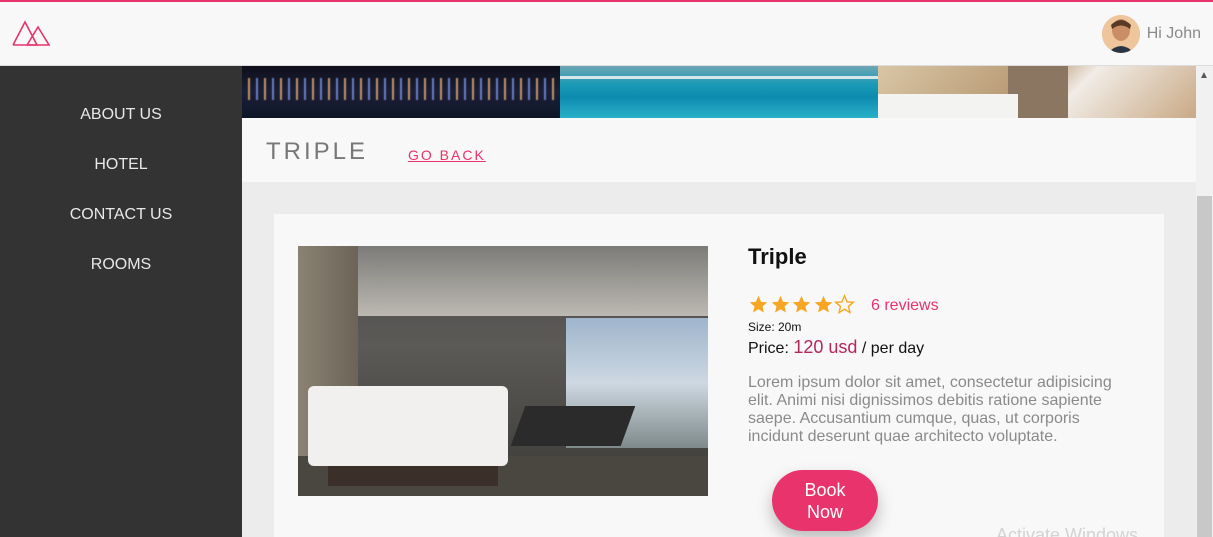 The width and height of the screenshot is (1213, 537). I want to click on scrollbar: ▲, so click(1204, 301).